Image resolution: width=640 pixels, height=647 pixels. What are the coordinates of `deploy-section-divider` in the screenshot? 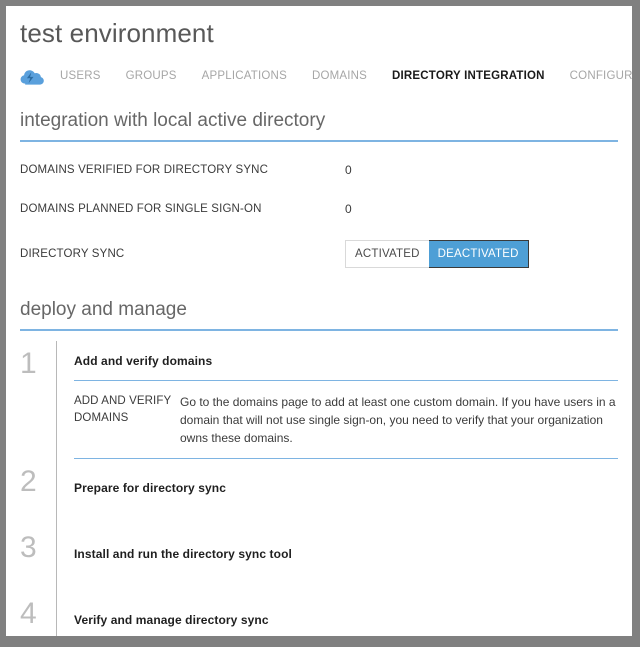 It's located at (319, 330).